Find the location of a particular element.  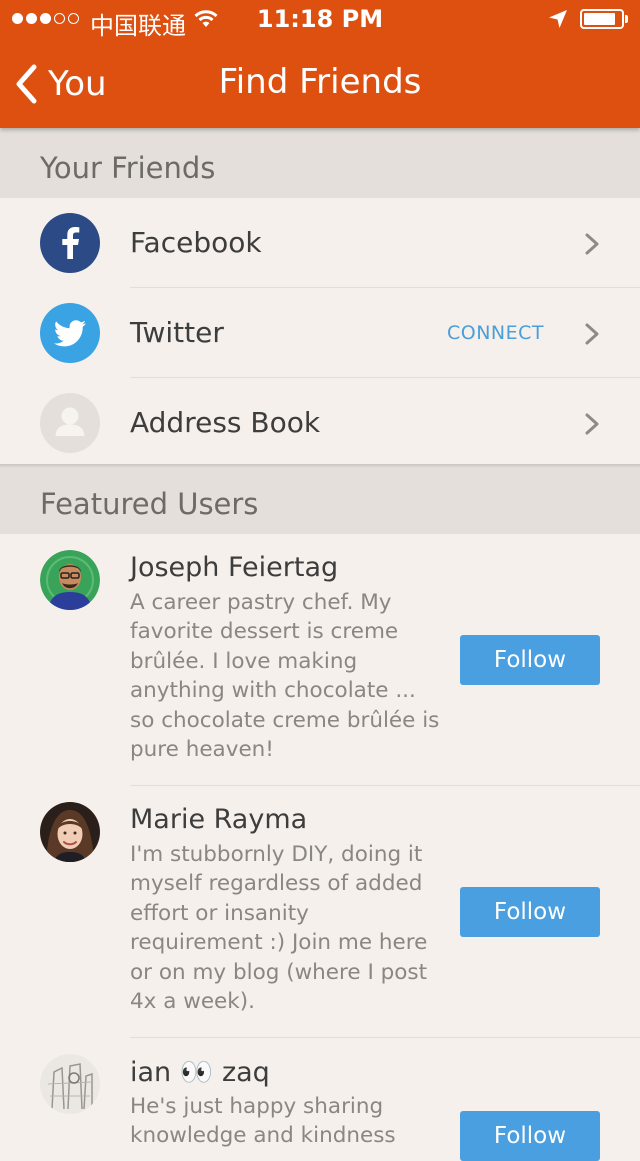

user-name: Marie Rayma is located at coordinates (219, 819).